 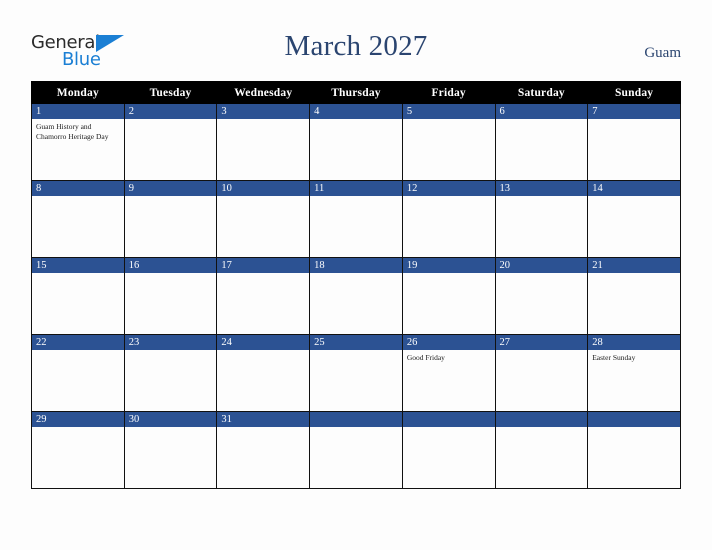 I want to click on calendar-day-cell: 22, so click(x=78, y=373).